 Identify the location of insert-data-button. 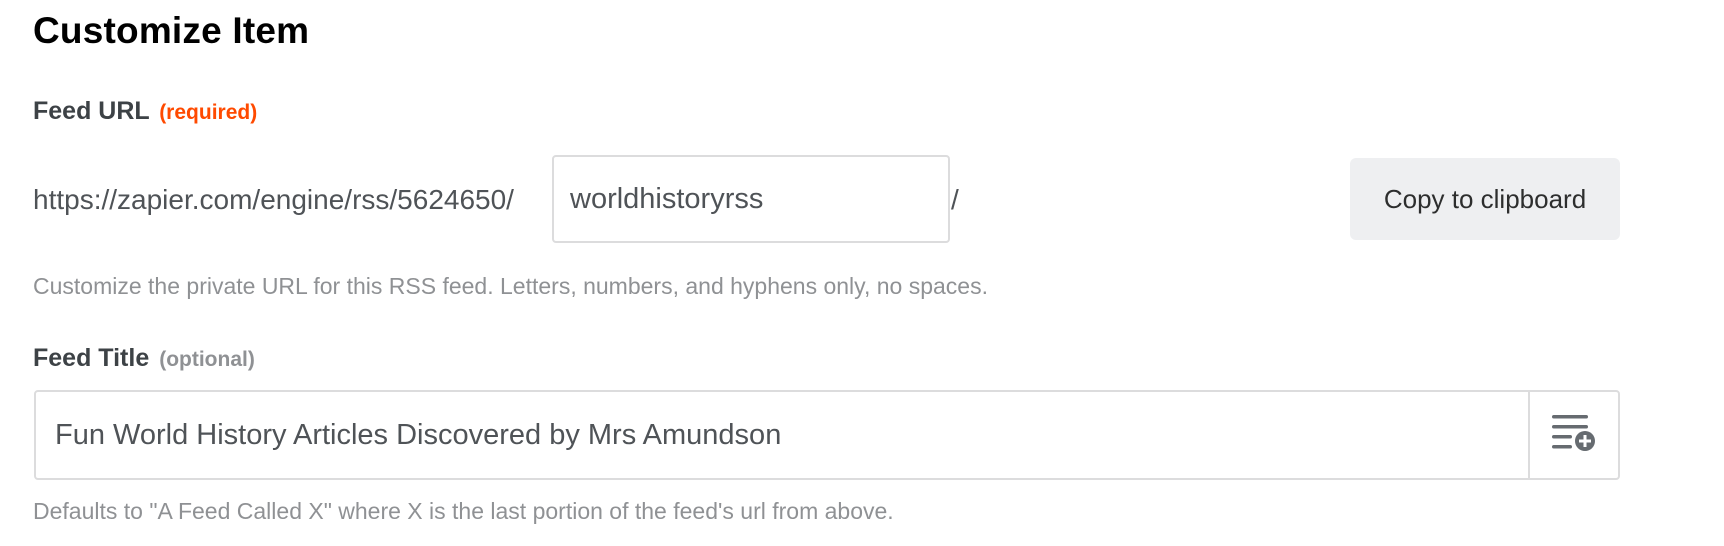
(1573, 435).